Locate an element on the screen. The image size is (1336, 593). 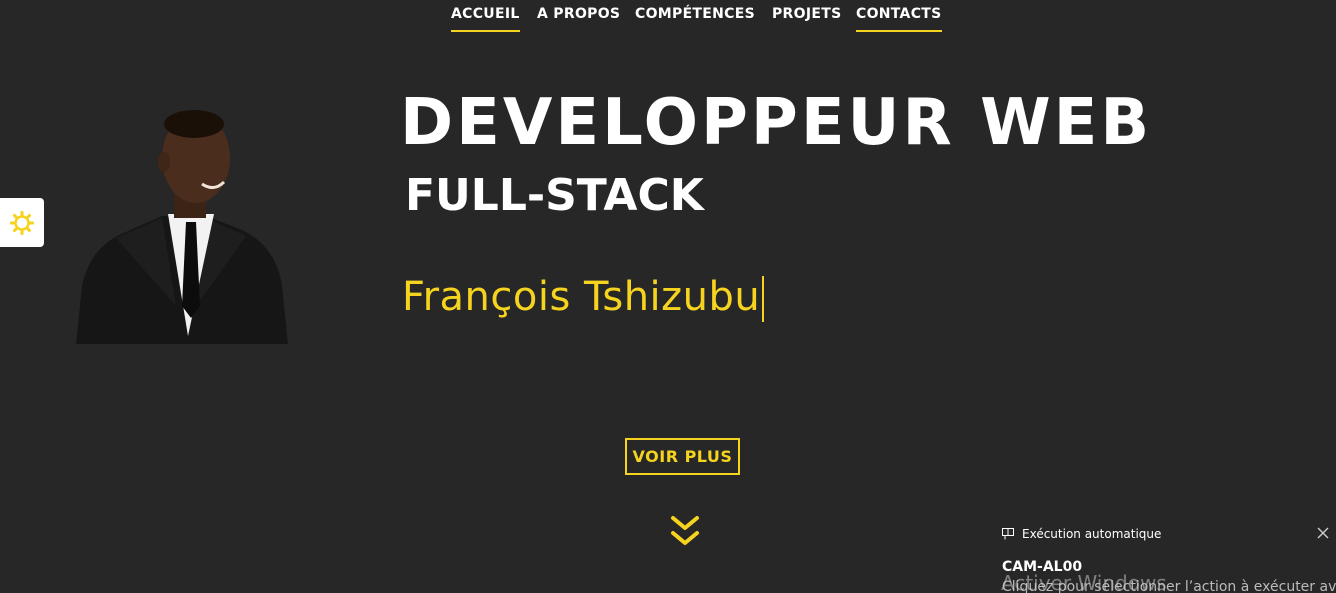
hero-name-typed: François Tshizubu is located at coordinates (583, 298).